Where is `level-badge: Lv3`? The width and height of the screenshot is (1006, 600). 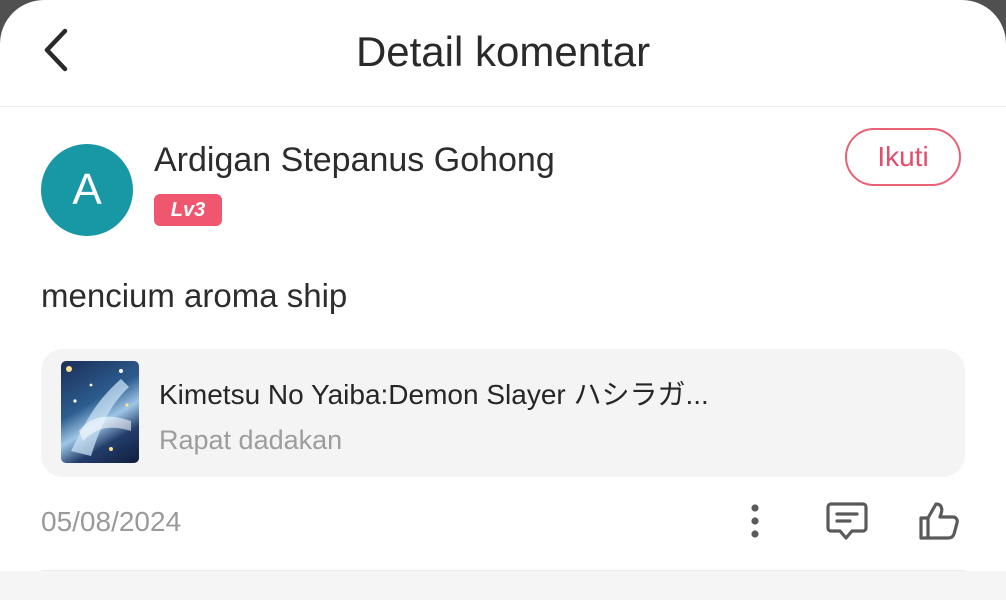 level-badge: Lv3 is located at coordinates (188, 210).